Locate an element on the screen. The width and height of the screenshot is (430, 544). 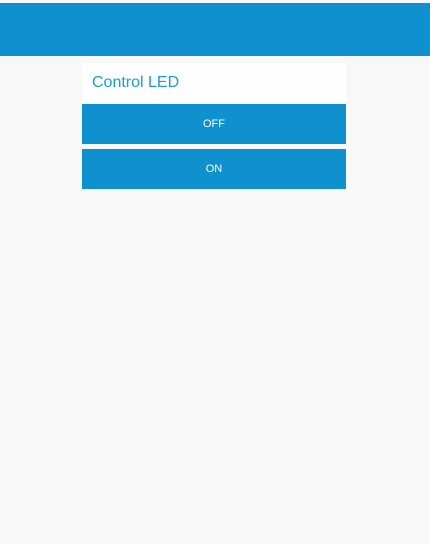
panel-title: Control LED is located at coordinates (136, 82).